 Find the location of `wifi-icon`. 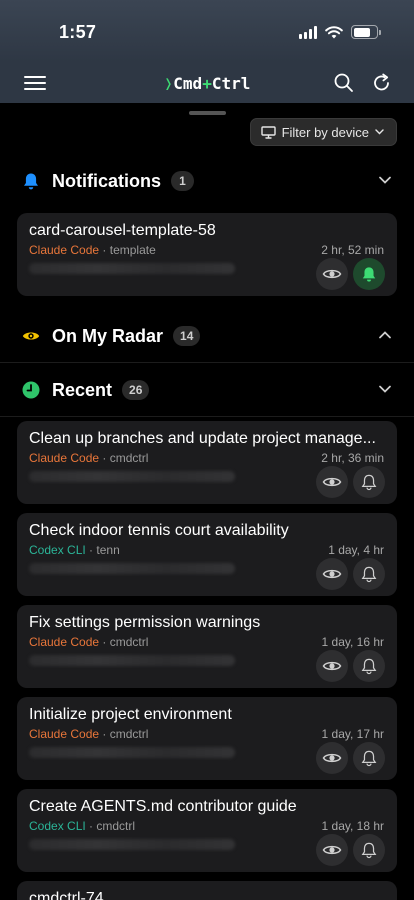

wifi-icon is located at coordinates (334, 32).